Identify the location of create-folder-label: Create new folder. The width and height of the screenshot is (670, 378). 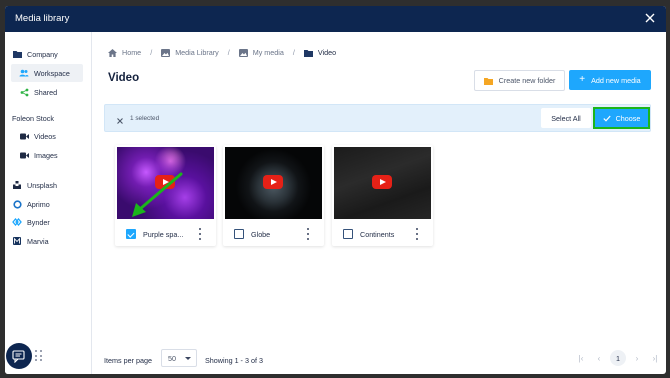
(527, 80).